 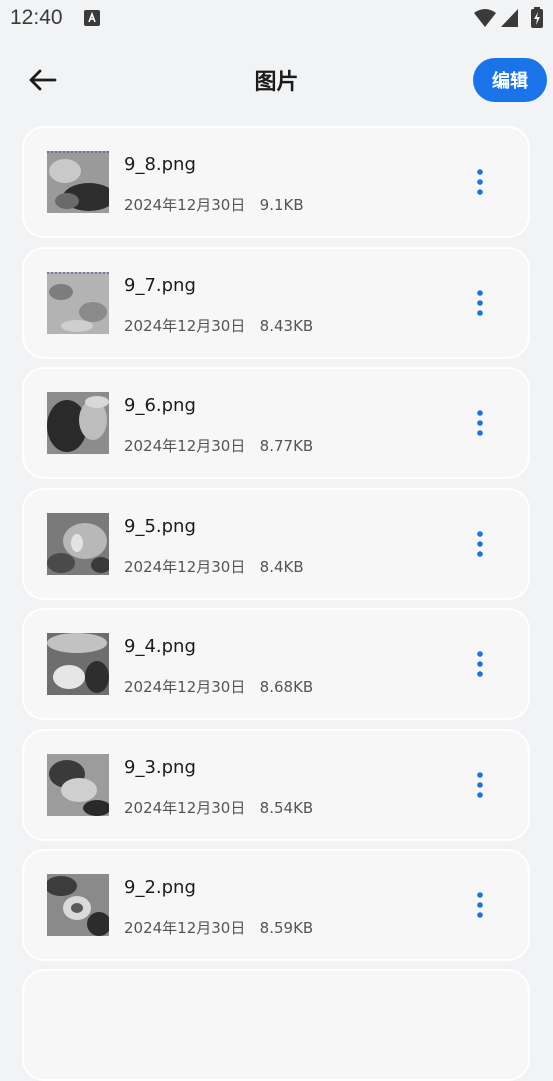 I want to click on top-app-bar: 图片 编辑, so click(x=276, y=80).